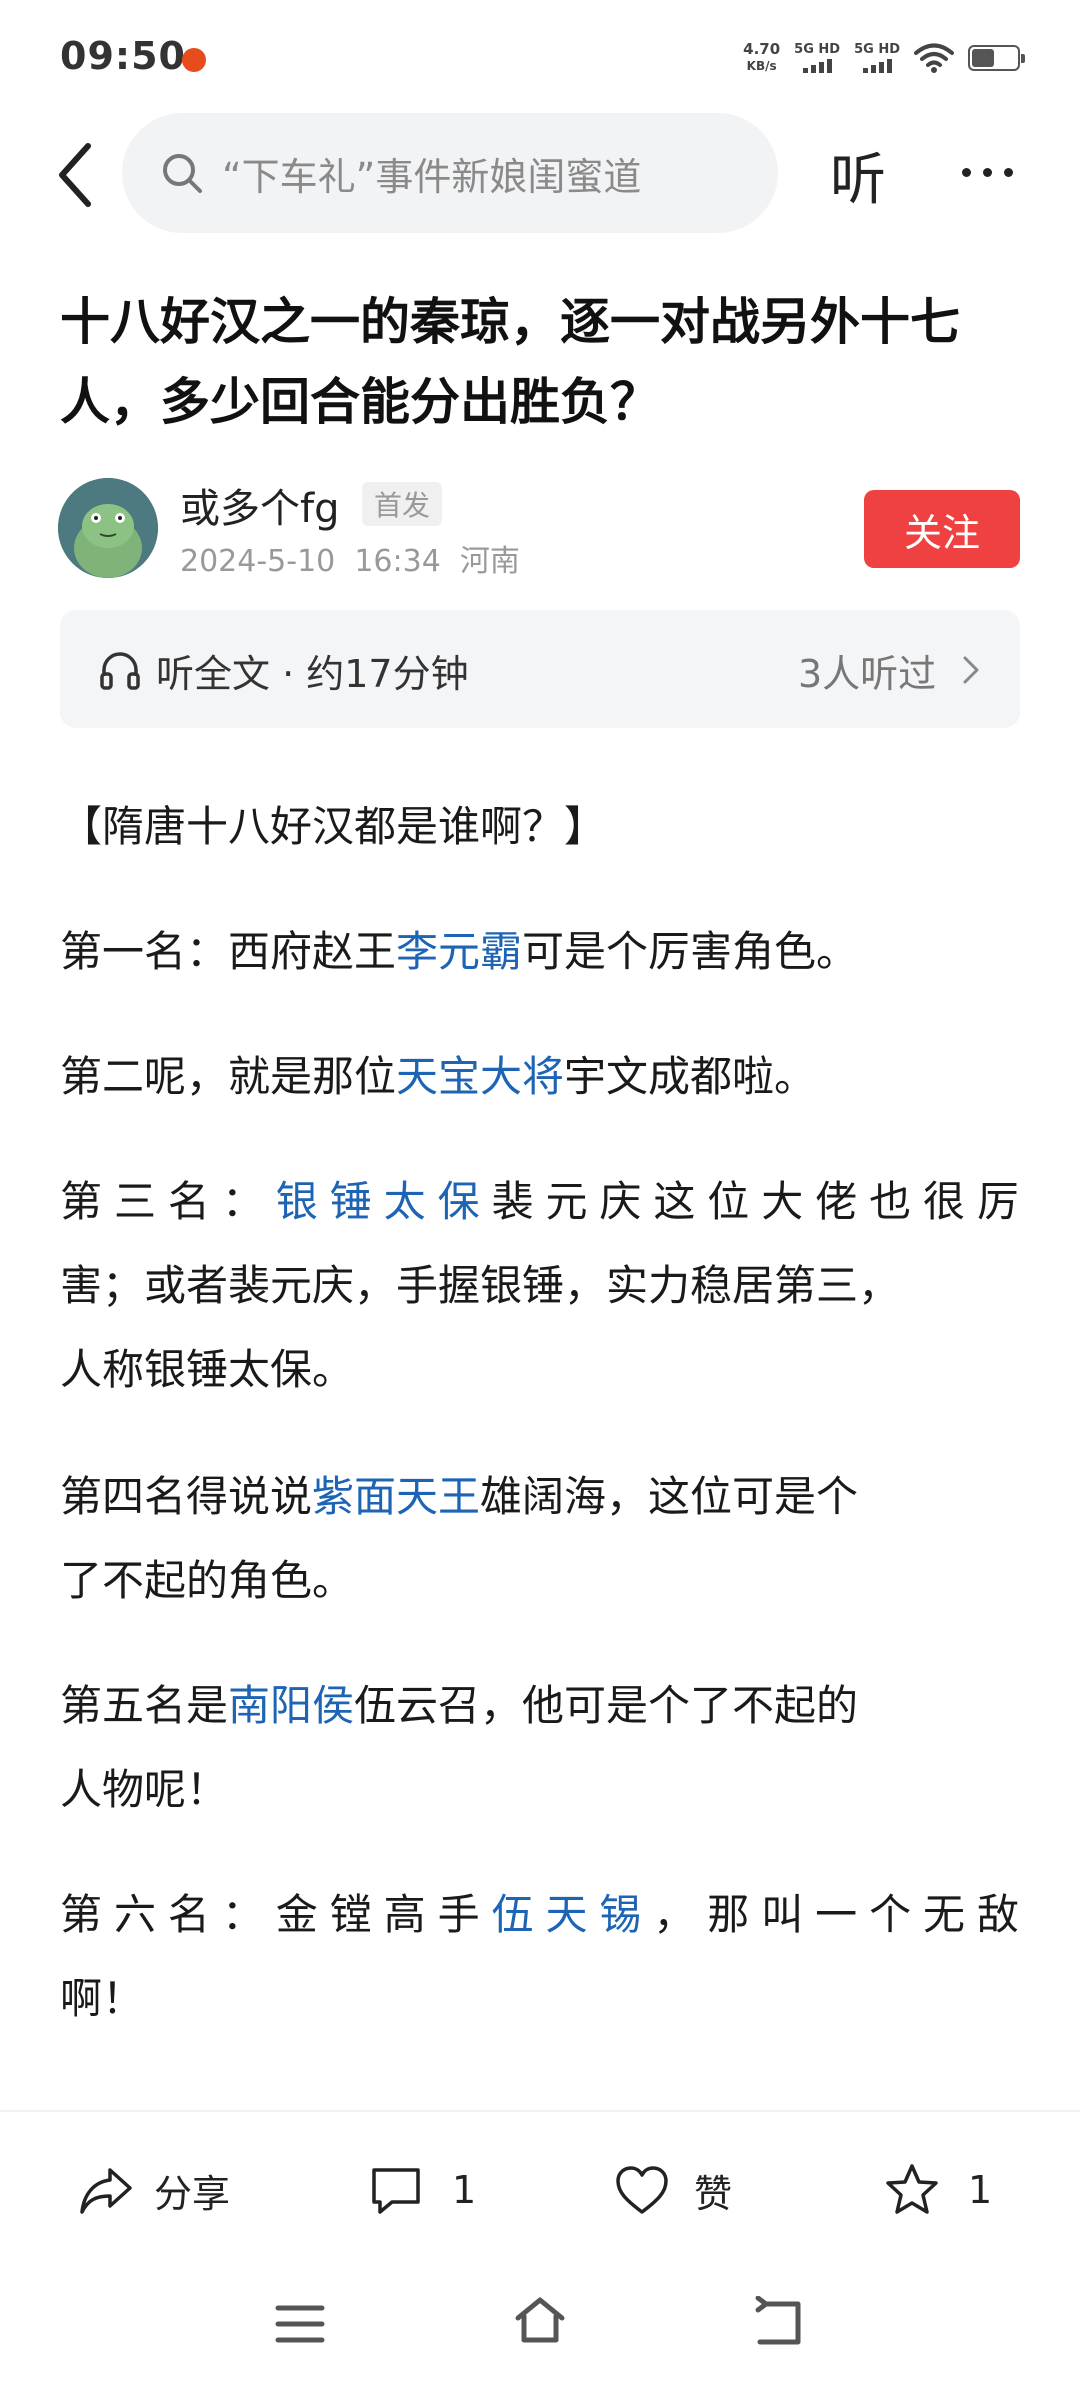  I want to click on author-avatar, so click(108, 528).